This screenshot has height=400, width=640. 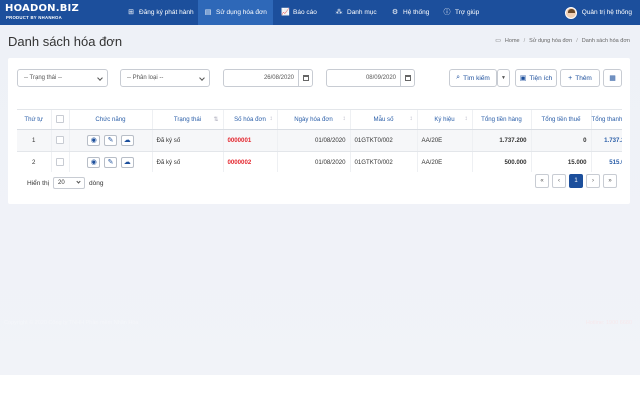 What do you see at coordinates (160, 12) in the screenshot?
I see `nav-item-register: ⊞ Đăng ký phát hành` at bounding box center [160, 12].